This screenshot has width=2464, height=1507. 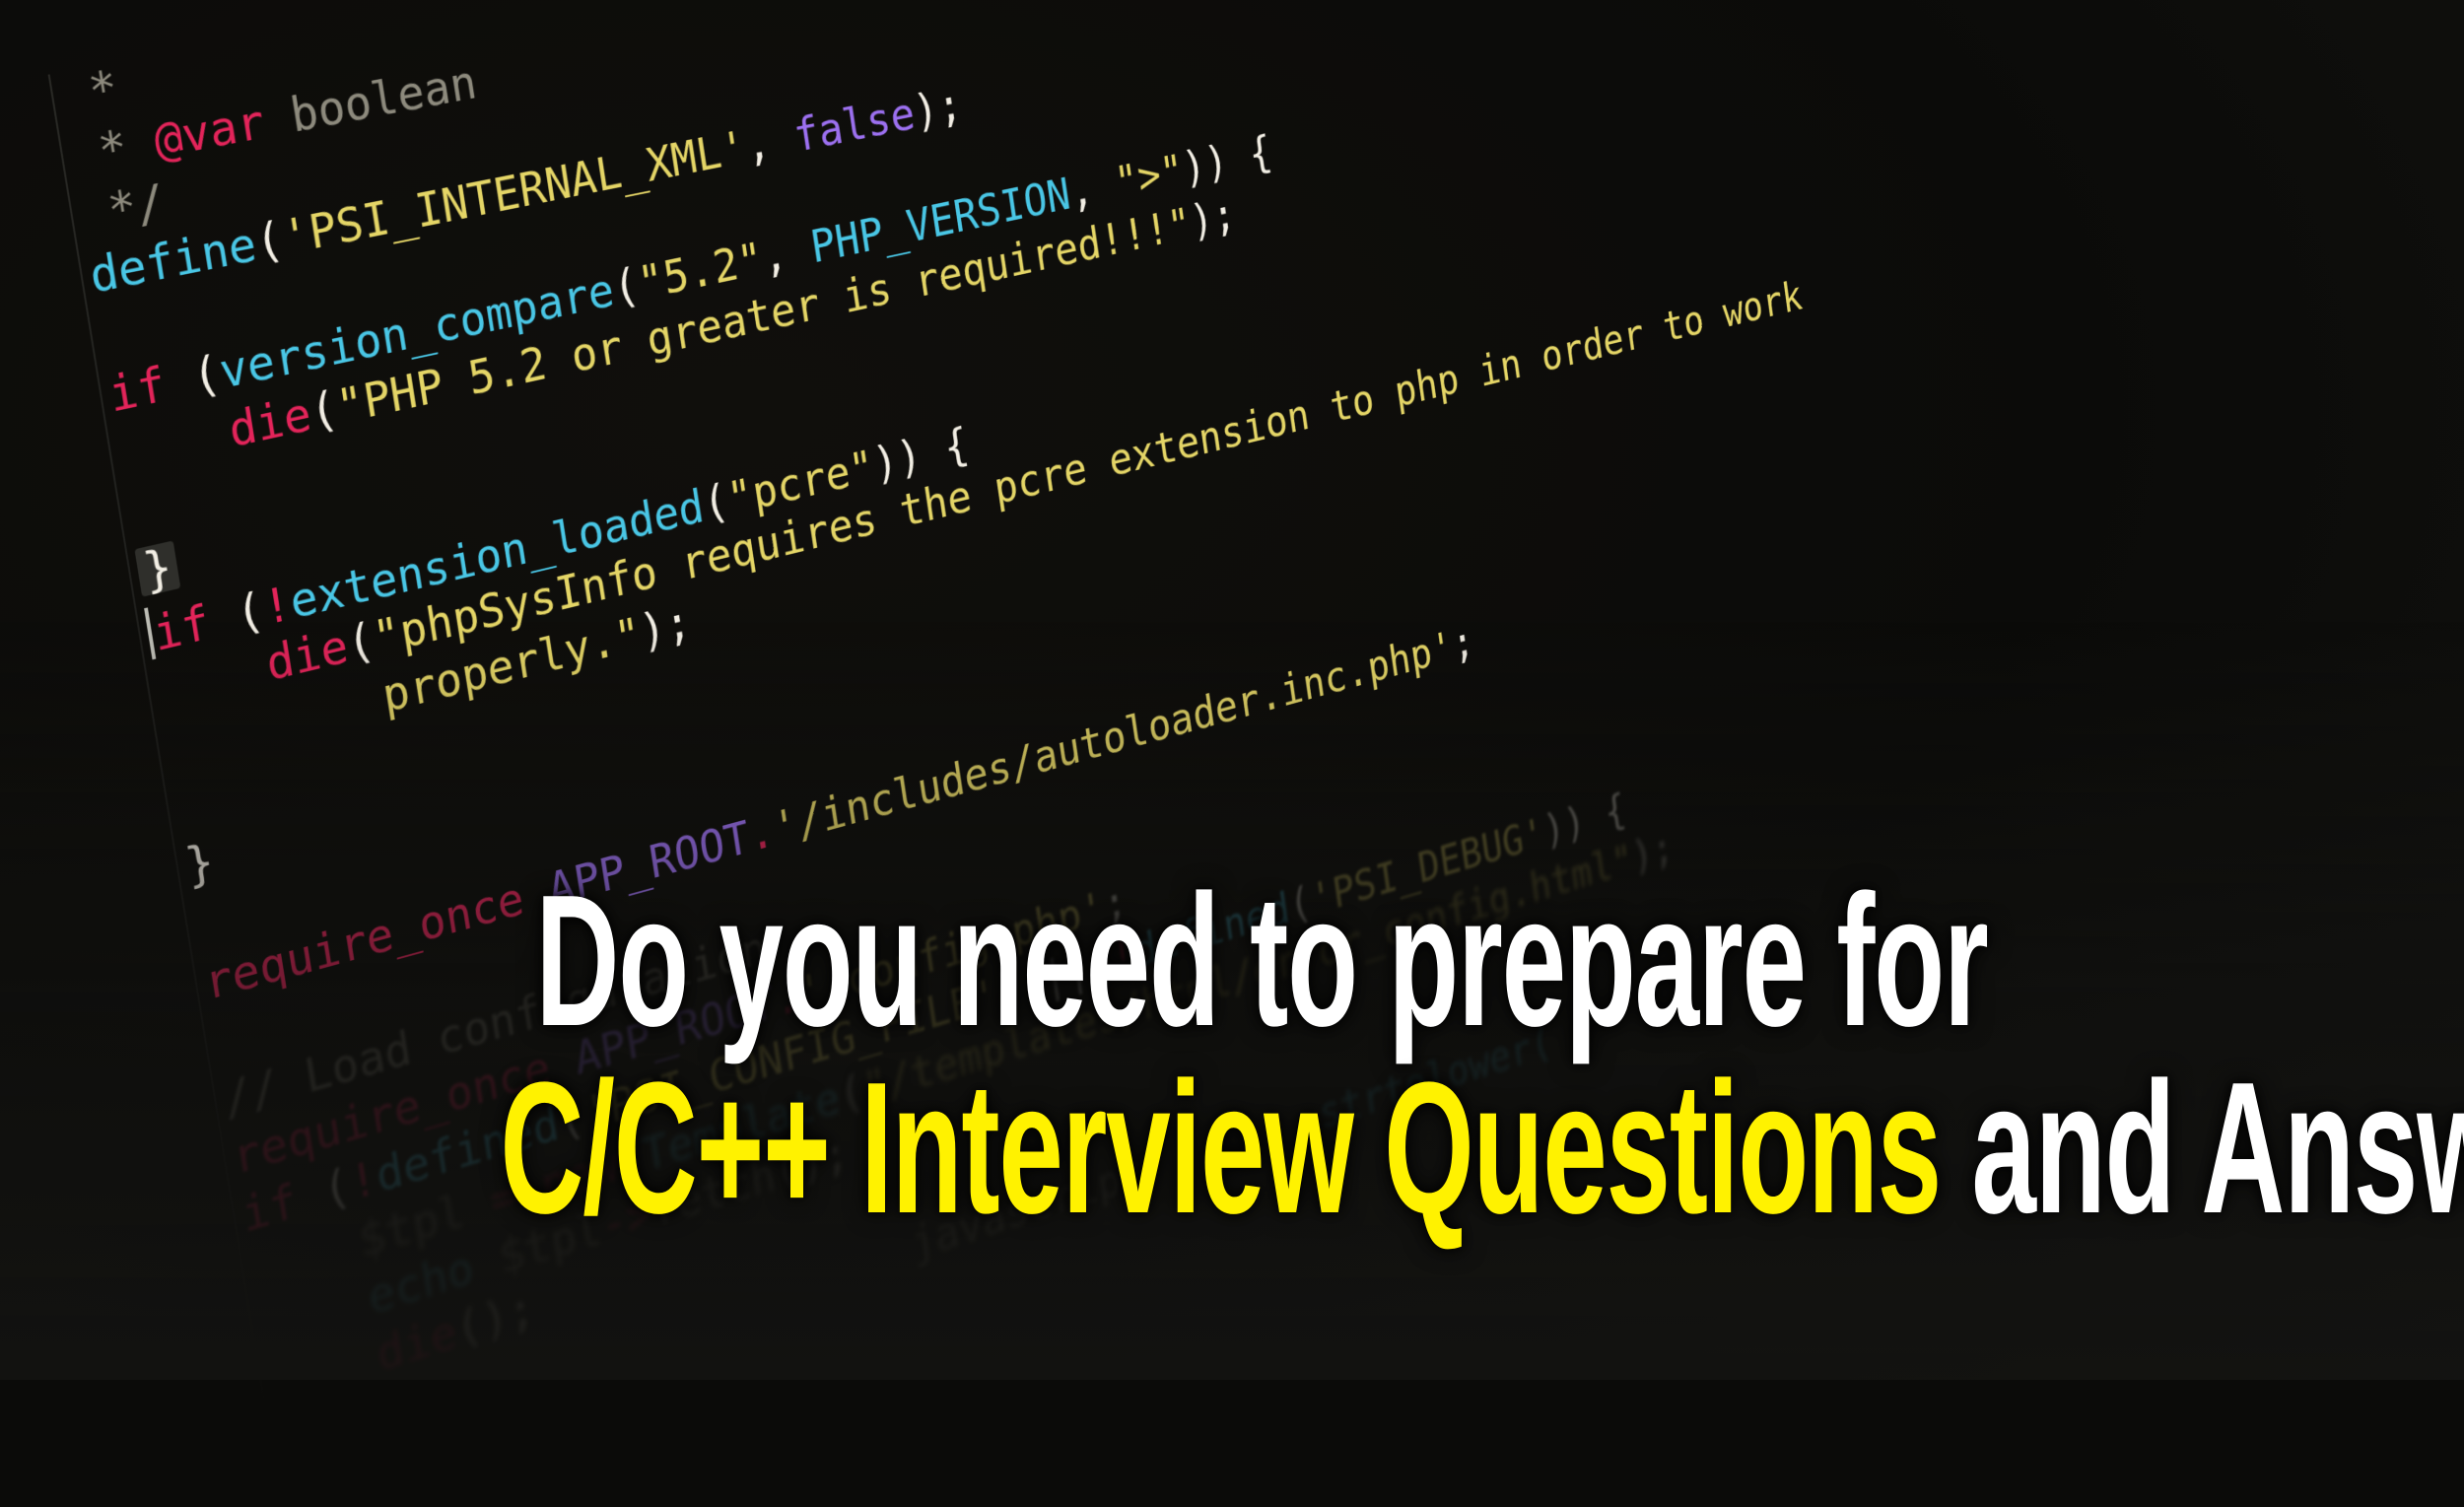 What do you see at coordinates (209, 131) in the screenshot?
I see `code-token: @var` at bounding box center [209, 131].